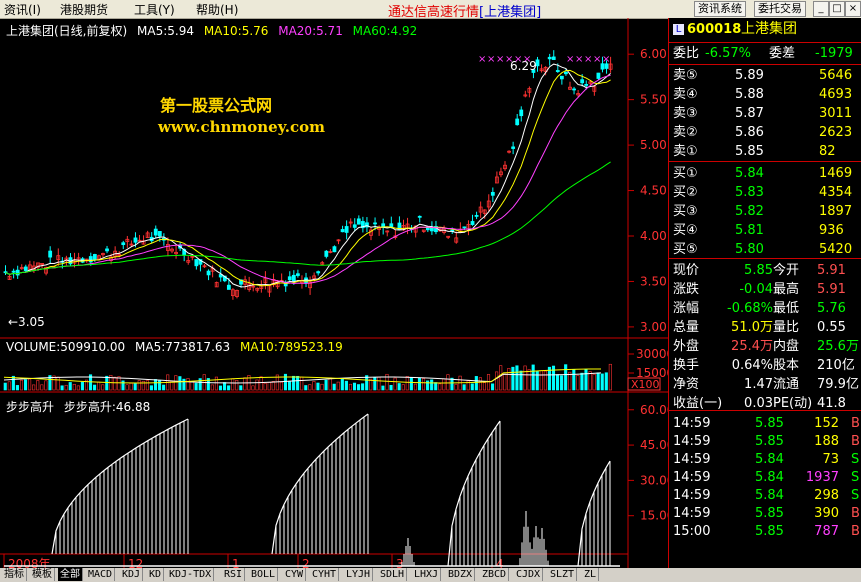 This screenshot has height=582, width=861. I want to click on stat-value: 41.8, so click(831, 403).